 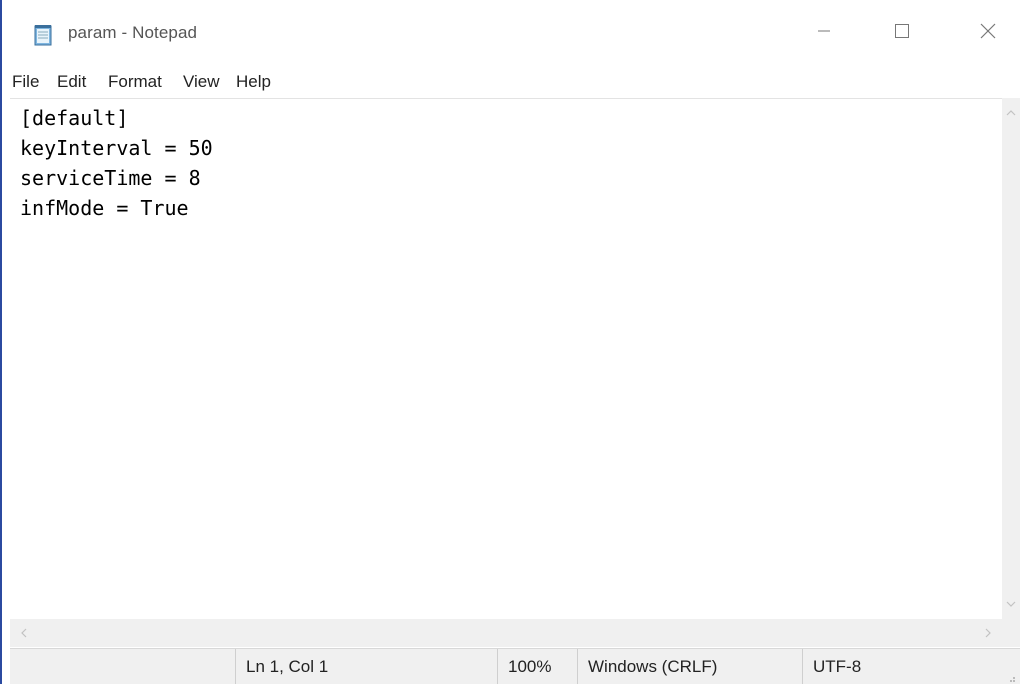 I want to click on menu-format: Format, so click(x=135, y=82).